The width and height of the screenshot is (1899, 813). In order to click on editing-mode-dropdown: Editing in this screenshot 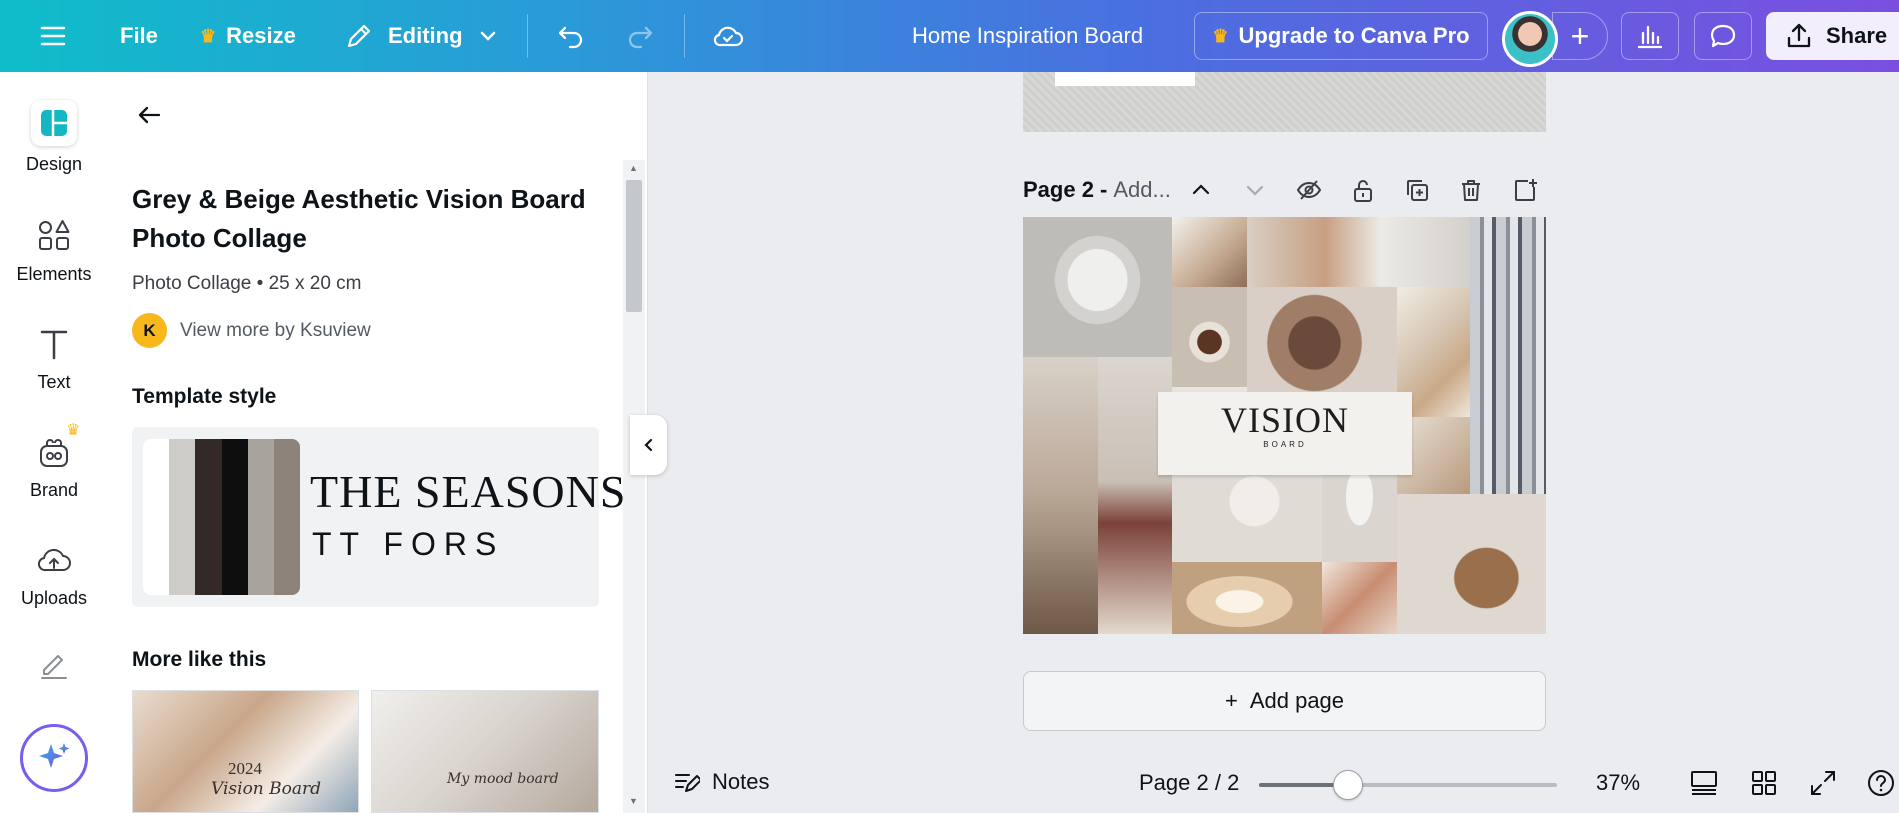, I will do `click(421, 36)`.